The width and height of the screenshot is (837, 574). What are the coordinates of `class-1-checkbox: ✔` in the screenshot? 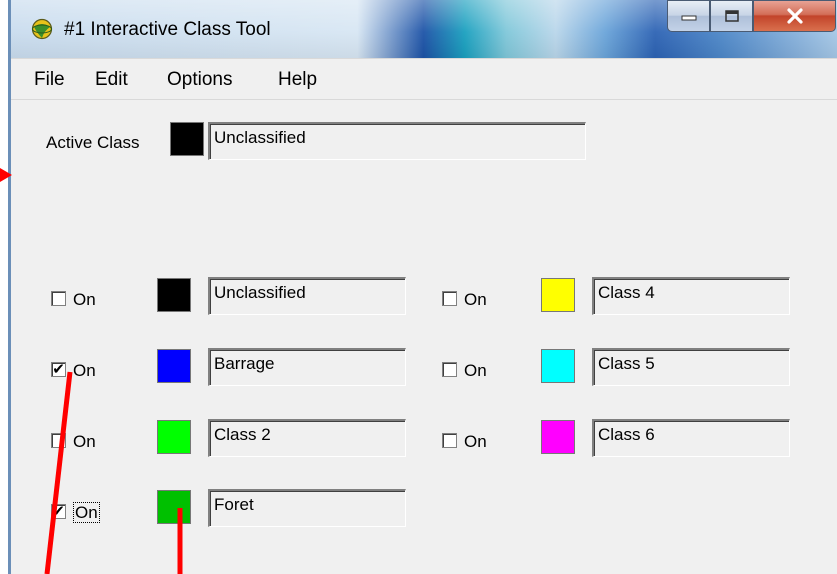 It's located at (58, 369).